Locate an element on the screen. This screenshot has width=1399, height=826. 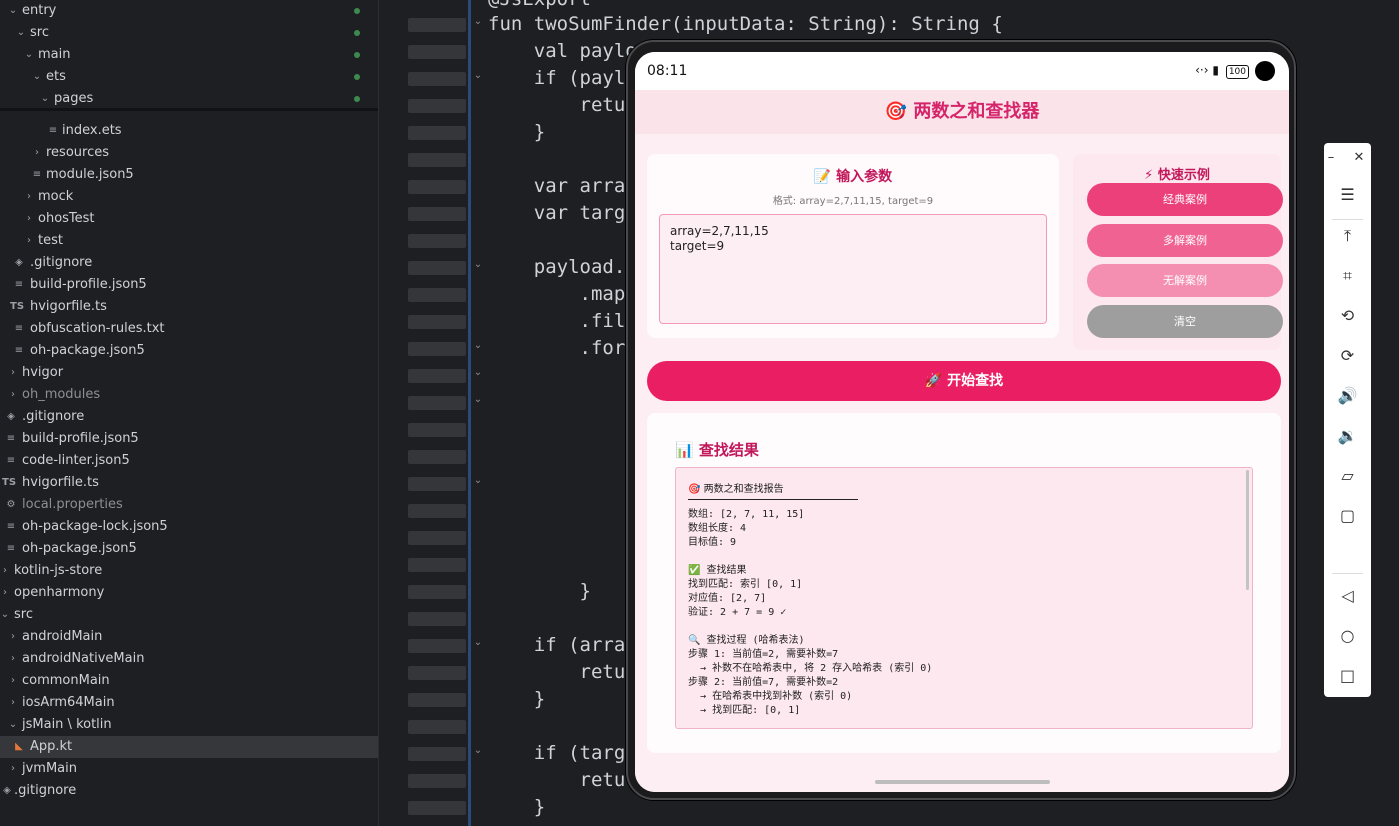
tree-item-jvmmain: › jvmMain is located at coordinates (189, 769).